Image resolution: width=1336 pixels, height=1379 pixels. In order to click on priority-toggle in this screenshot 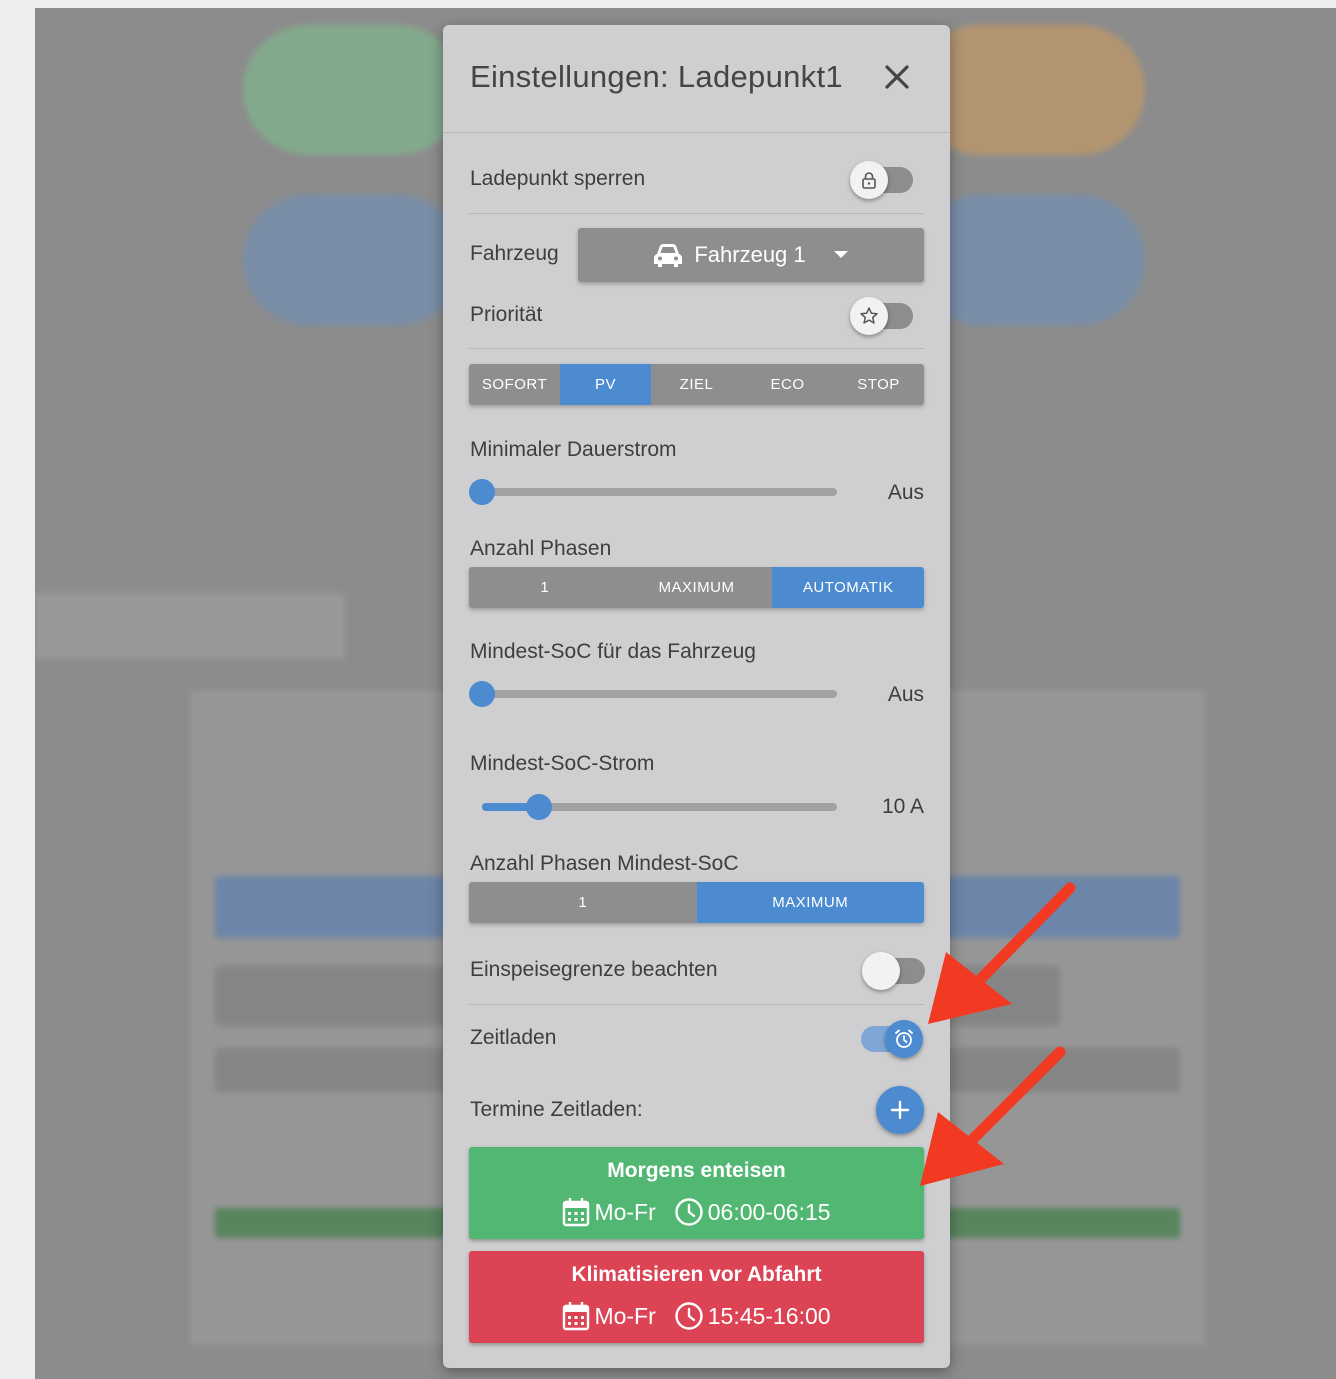, I will do `click(881, 316)`.